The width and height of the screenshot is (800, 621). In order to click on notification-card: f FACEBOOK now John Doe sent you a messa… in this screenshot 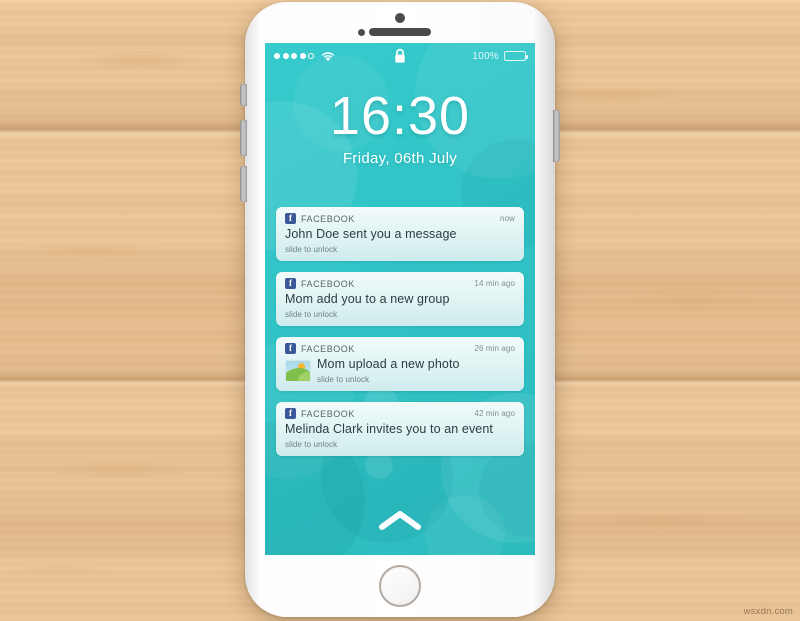, I will do `click(400, 234)`.